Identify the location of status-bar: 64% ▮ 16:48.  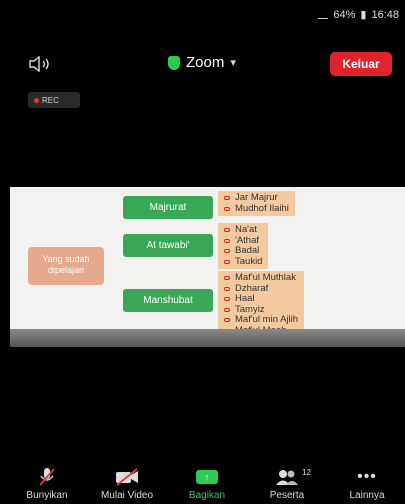
(202, 13).